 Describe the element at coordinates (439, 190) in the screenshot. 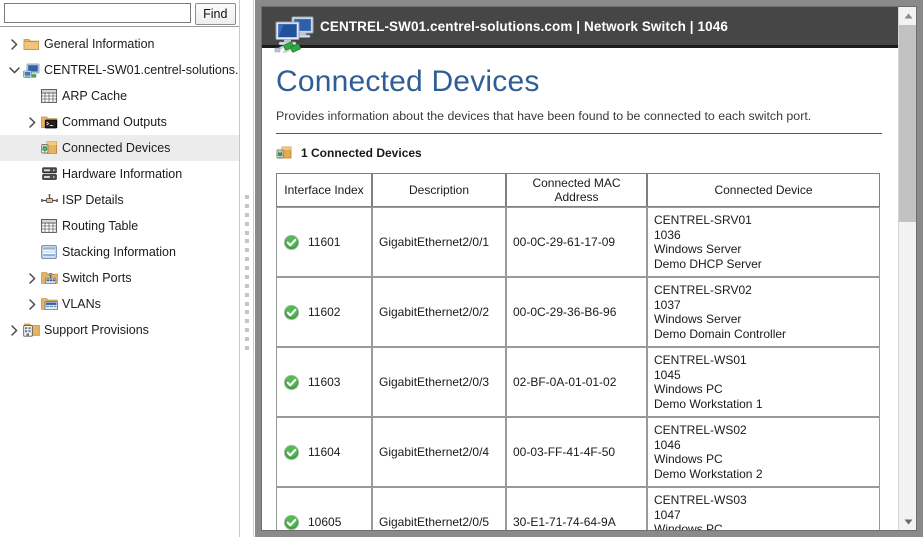

I see `column-header-description: Description` at that location.